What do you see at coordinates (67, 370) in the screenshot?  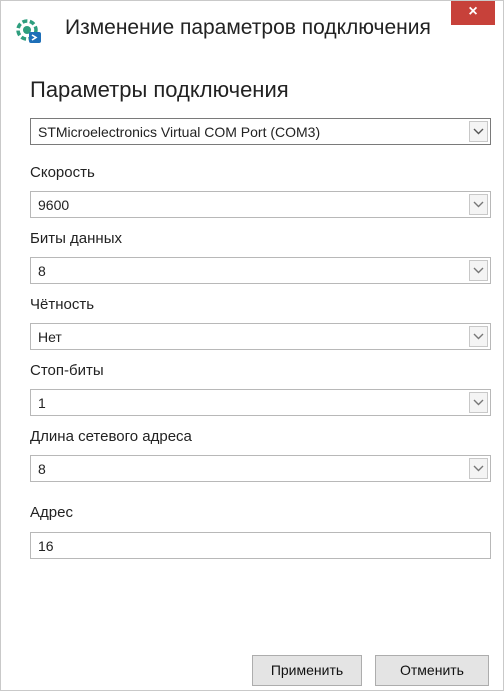 I see `stop-bits-label: Стоп-биты` at bounding box center [67, 370].